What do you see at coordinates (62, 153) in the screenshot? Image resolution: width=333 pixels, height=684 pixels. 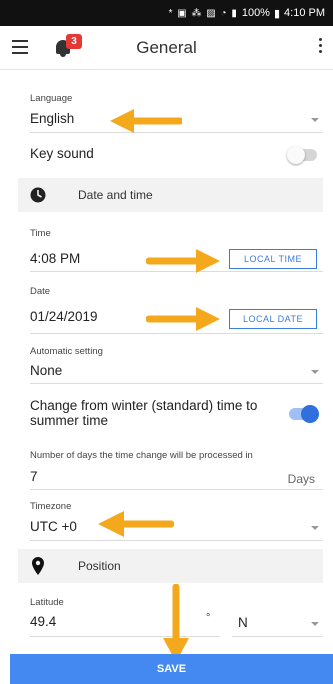 I see `key-sound-label: Key sound` at bounding box center [62, 153].